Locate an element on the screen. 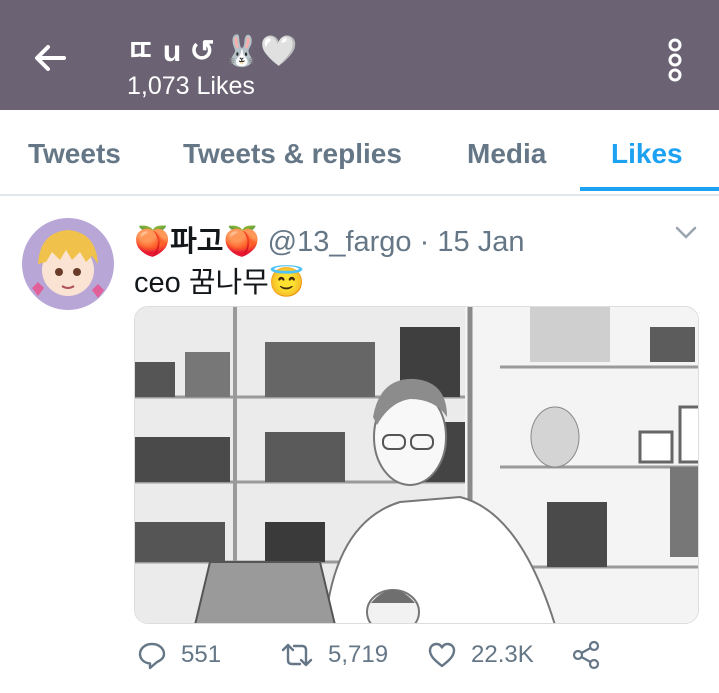  share-icon is located at coordinates (586, 655).